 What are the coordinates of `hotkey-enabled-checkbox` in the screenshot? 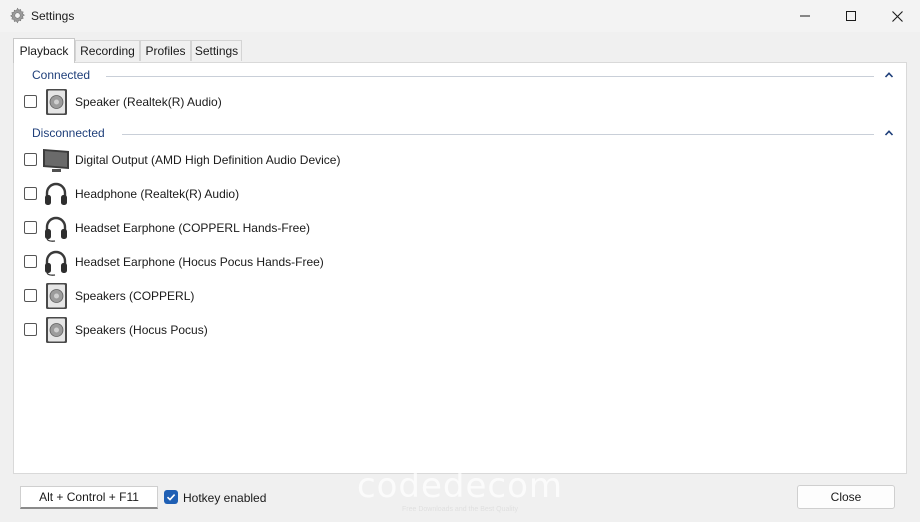 It's located at (171, 497).